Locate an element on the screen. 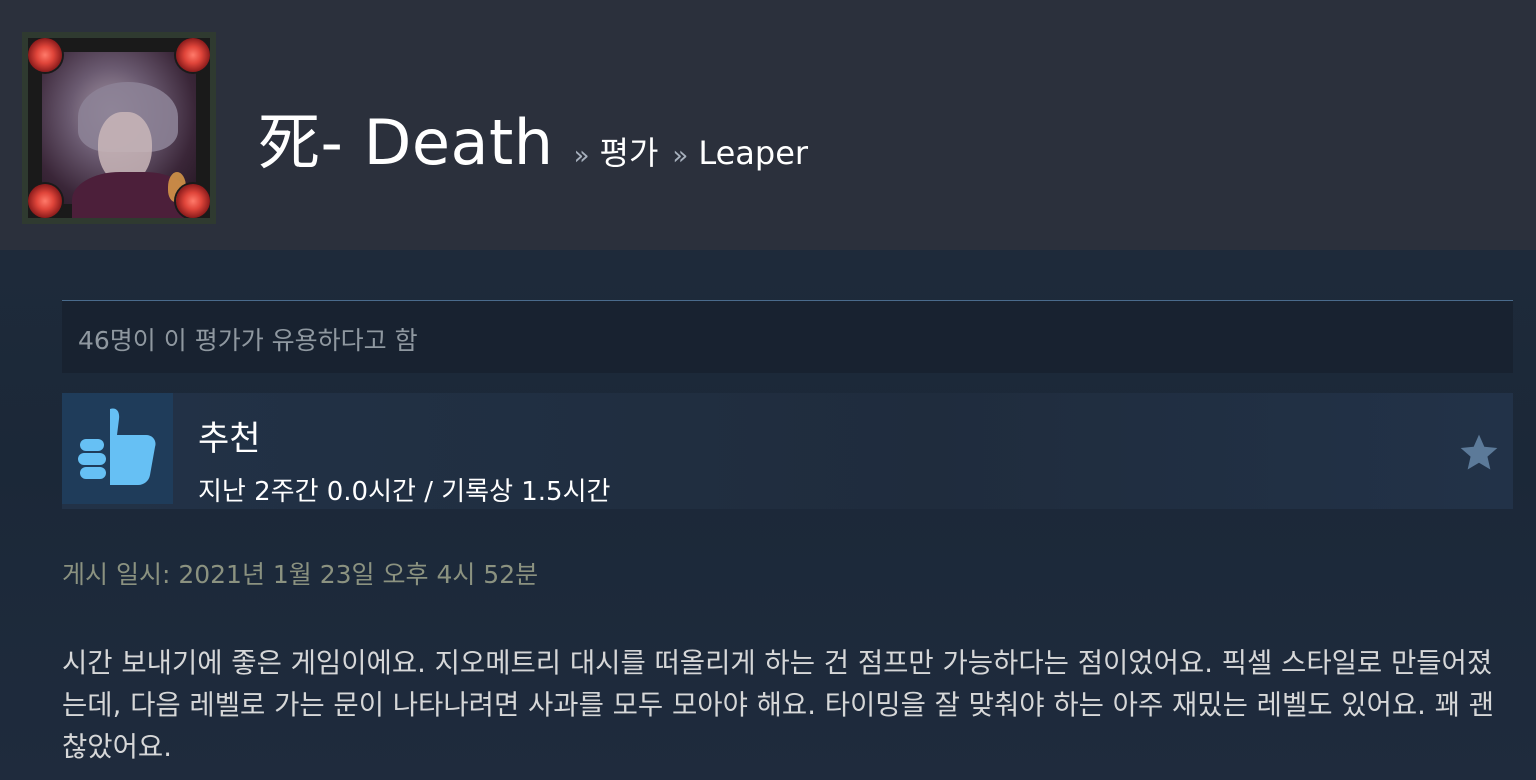 Image resolution: width=1536 pixels, height=780 pixels. breadcrumb: 死- Death » 평가 » Leaper is located at coordinates (533, 137).